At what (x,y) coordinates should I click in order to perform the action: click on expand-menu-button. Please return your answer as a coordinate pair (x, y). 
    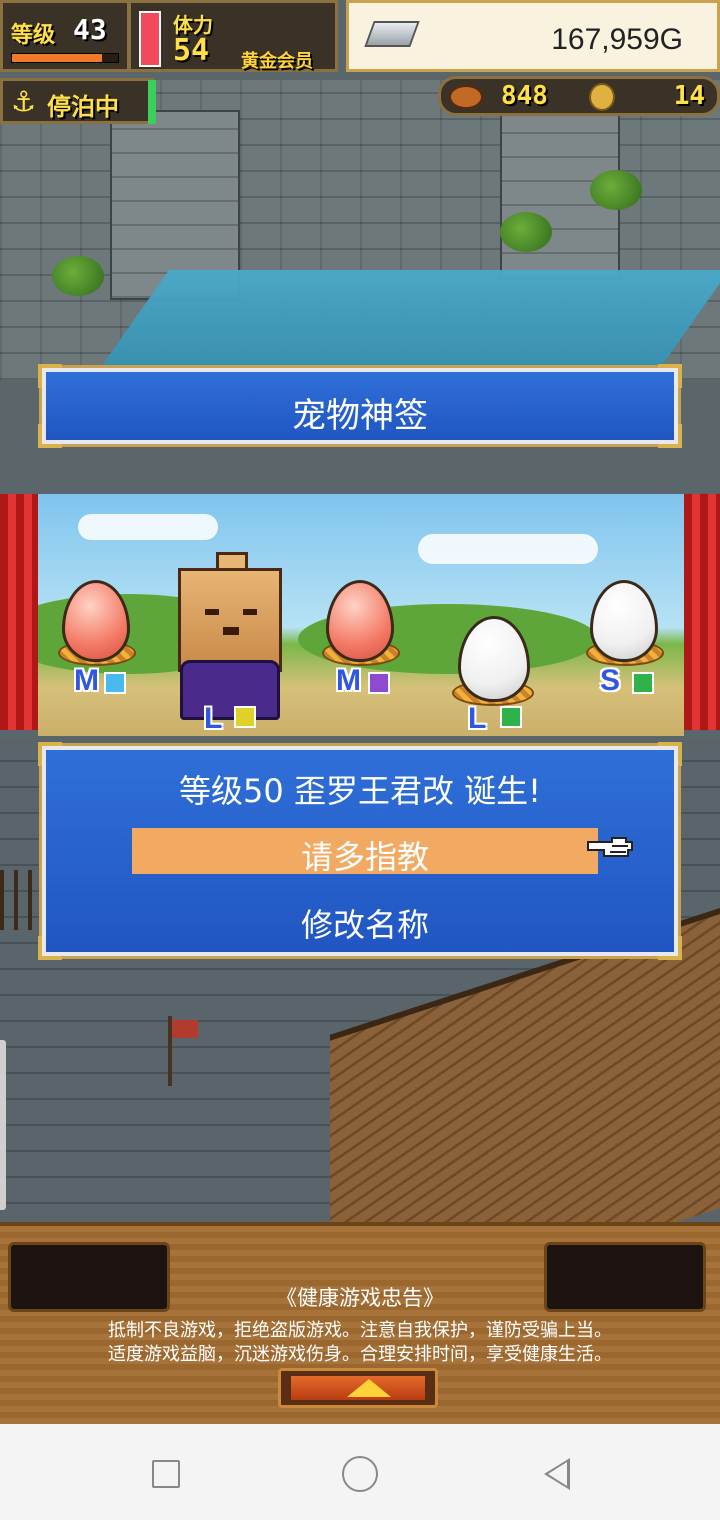
    Looking at the image, I should click on (358, 1388).